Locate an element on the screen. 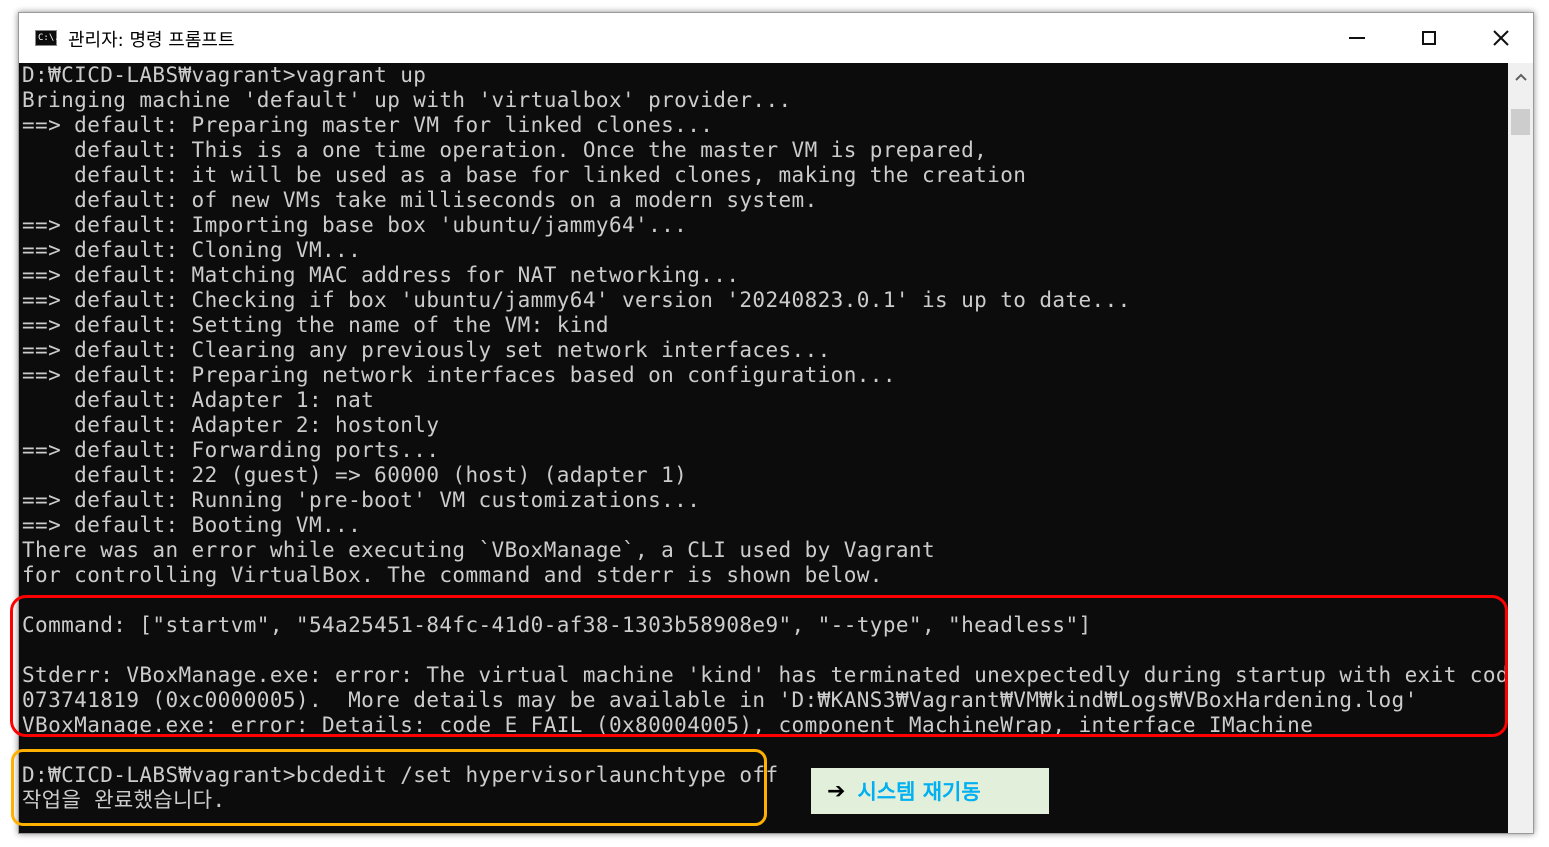  vertical-scrollbar is located at coordinates (1520, 448).